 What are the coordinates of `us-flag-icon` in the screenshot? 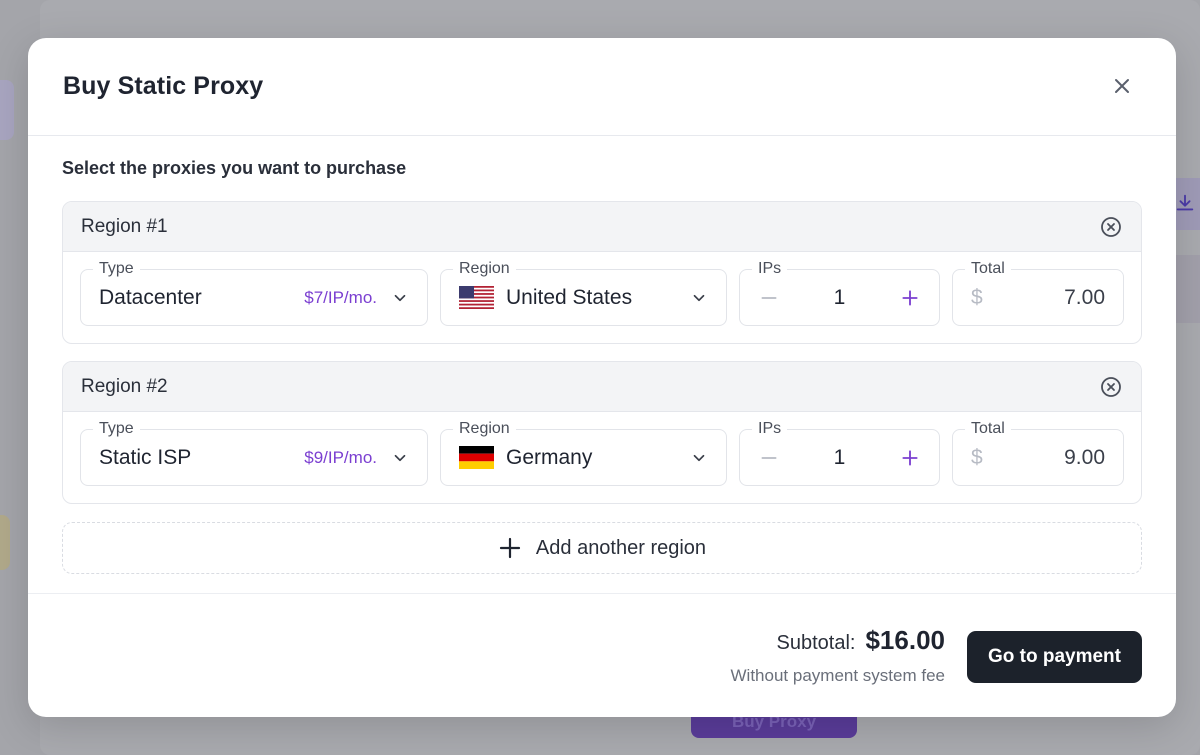 It's located at (476, 297).